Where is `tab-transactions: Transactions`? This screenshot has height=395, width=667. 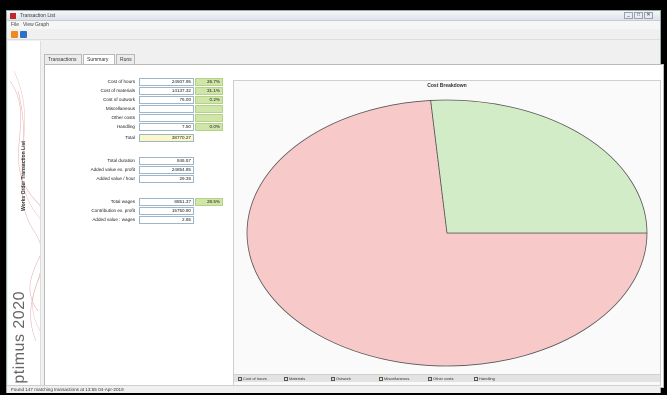
tab-transactions: Transactions is located at coordinates (63, 59).